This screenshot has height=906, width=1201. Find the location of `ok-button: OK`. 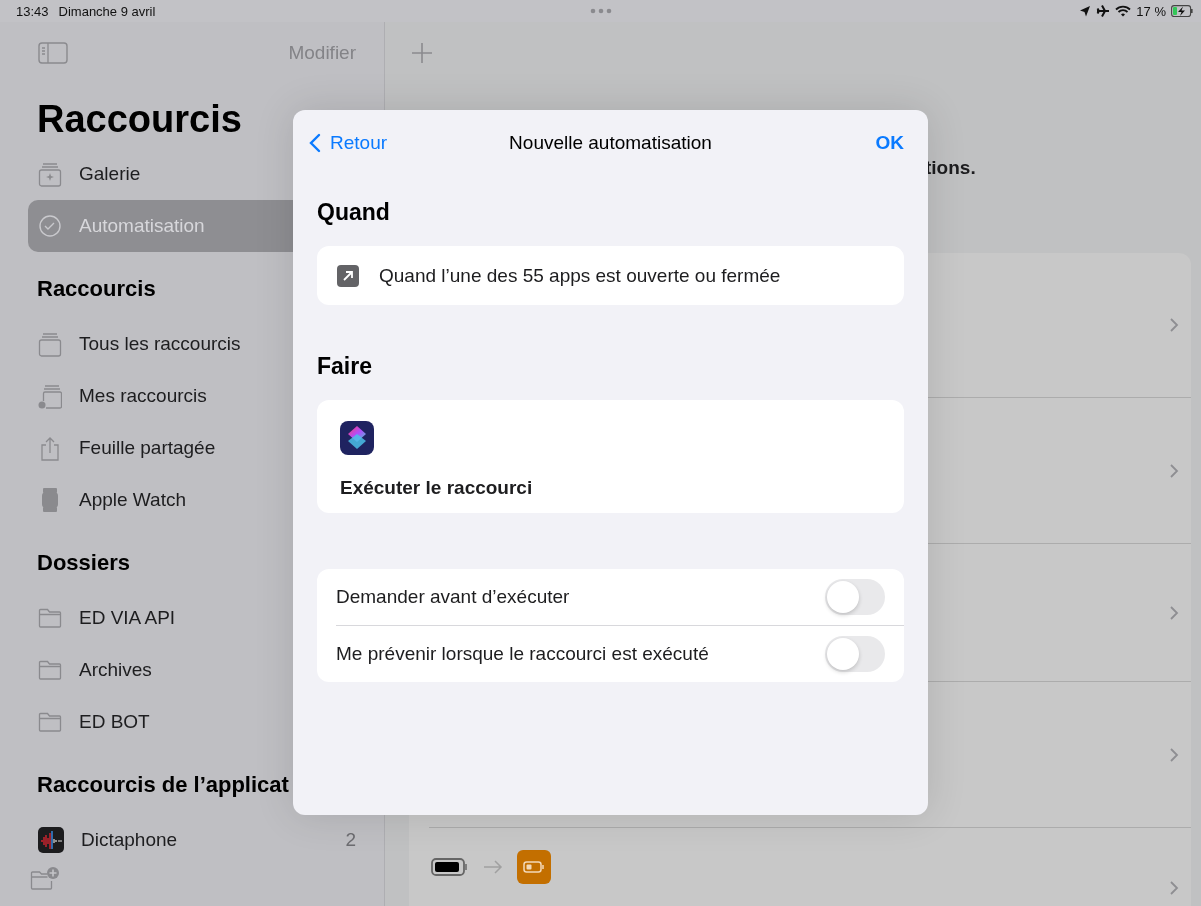

ok-button: OK is located at coordinates (889, 143).